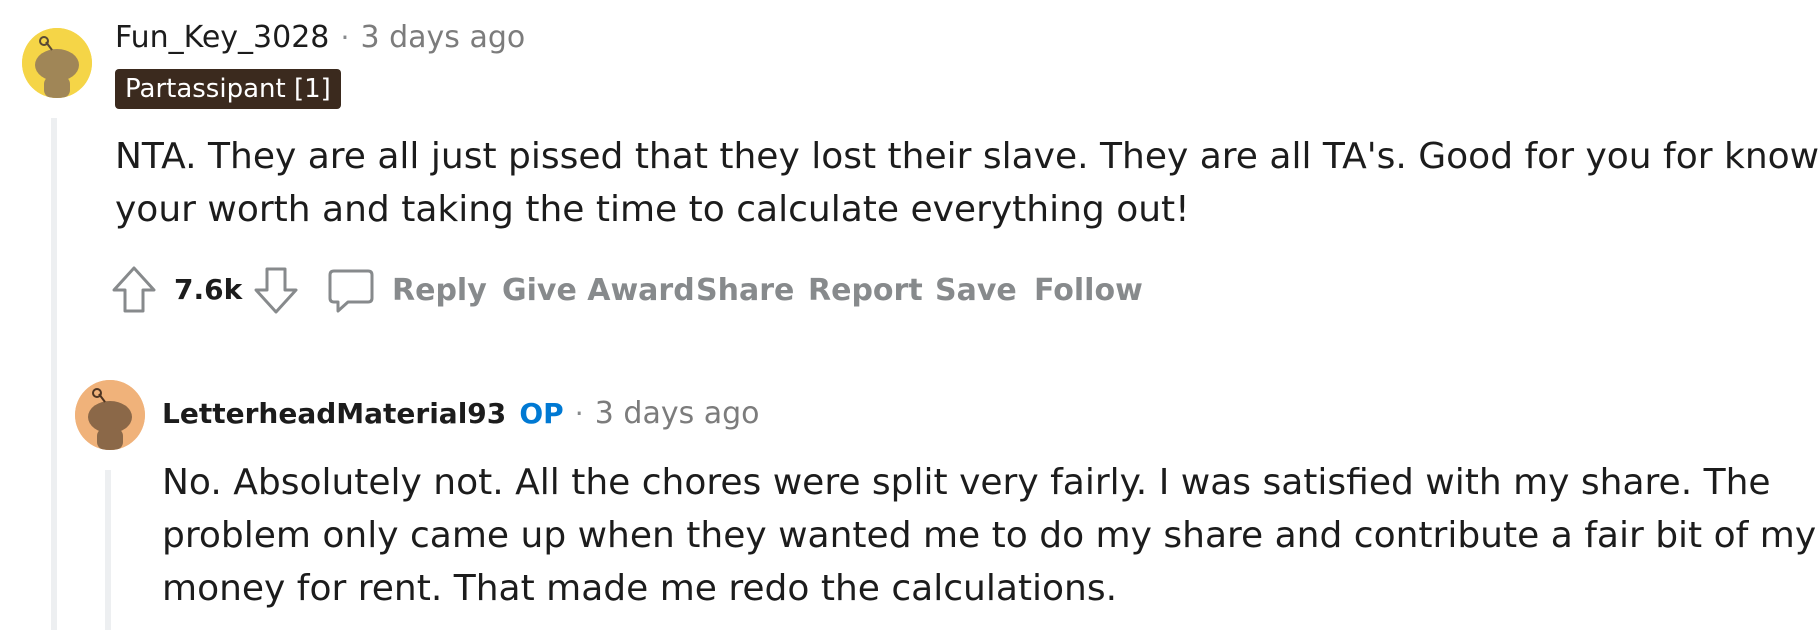  Describe the element at coordinates (677, 413) in the screenshot. I see `reply-timestamp-link: 3 days ago` at that location.